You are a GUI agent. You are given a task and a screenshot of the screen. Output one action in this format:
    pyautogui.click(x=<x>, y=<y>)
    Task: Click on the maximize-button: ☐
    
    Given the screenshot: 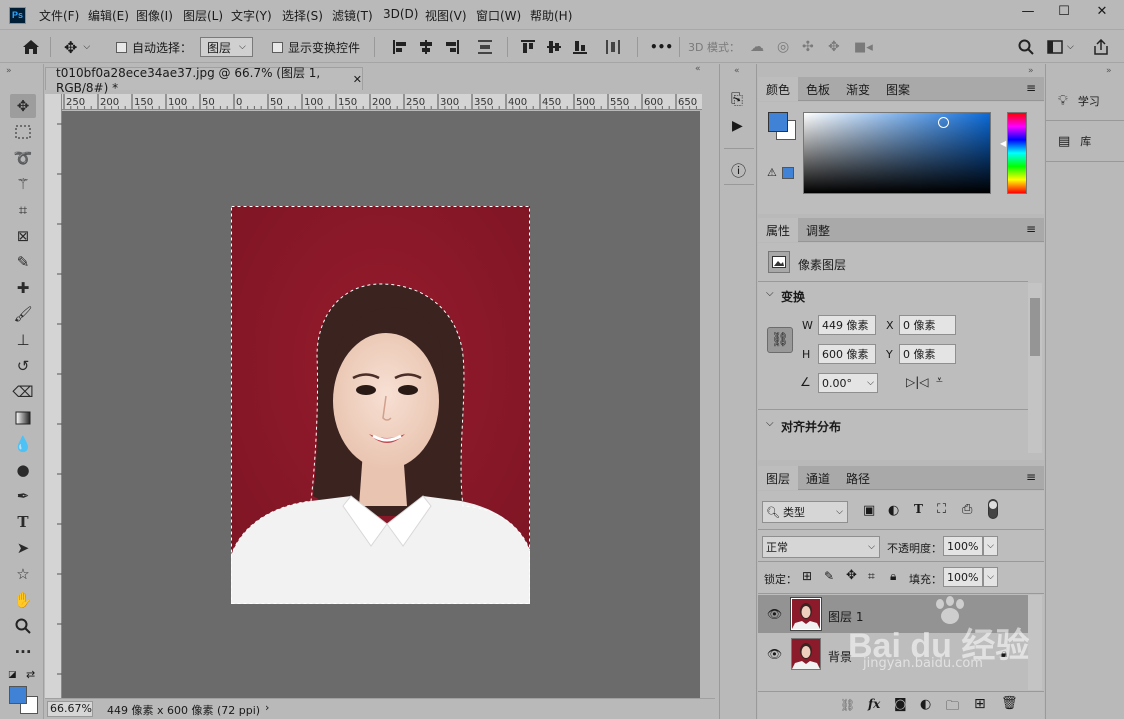 What is the action you would take?
    pyautogui.click(x=1064, y=11)
    